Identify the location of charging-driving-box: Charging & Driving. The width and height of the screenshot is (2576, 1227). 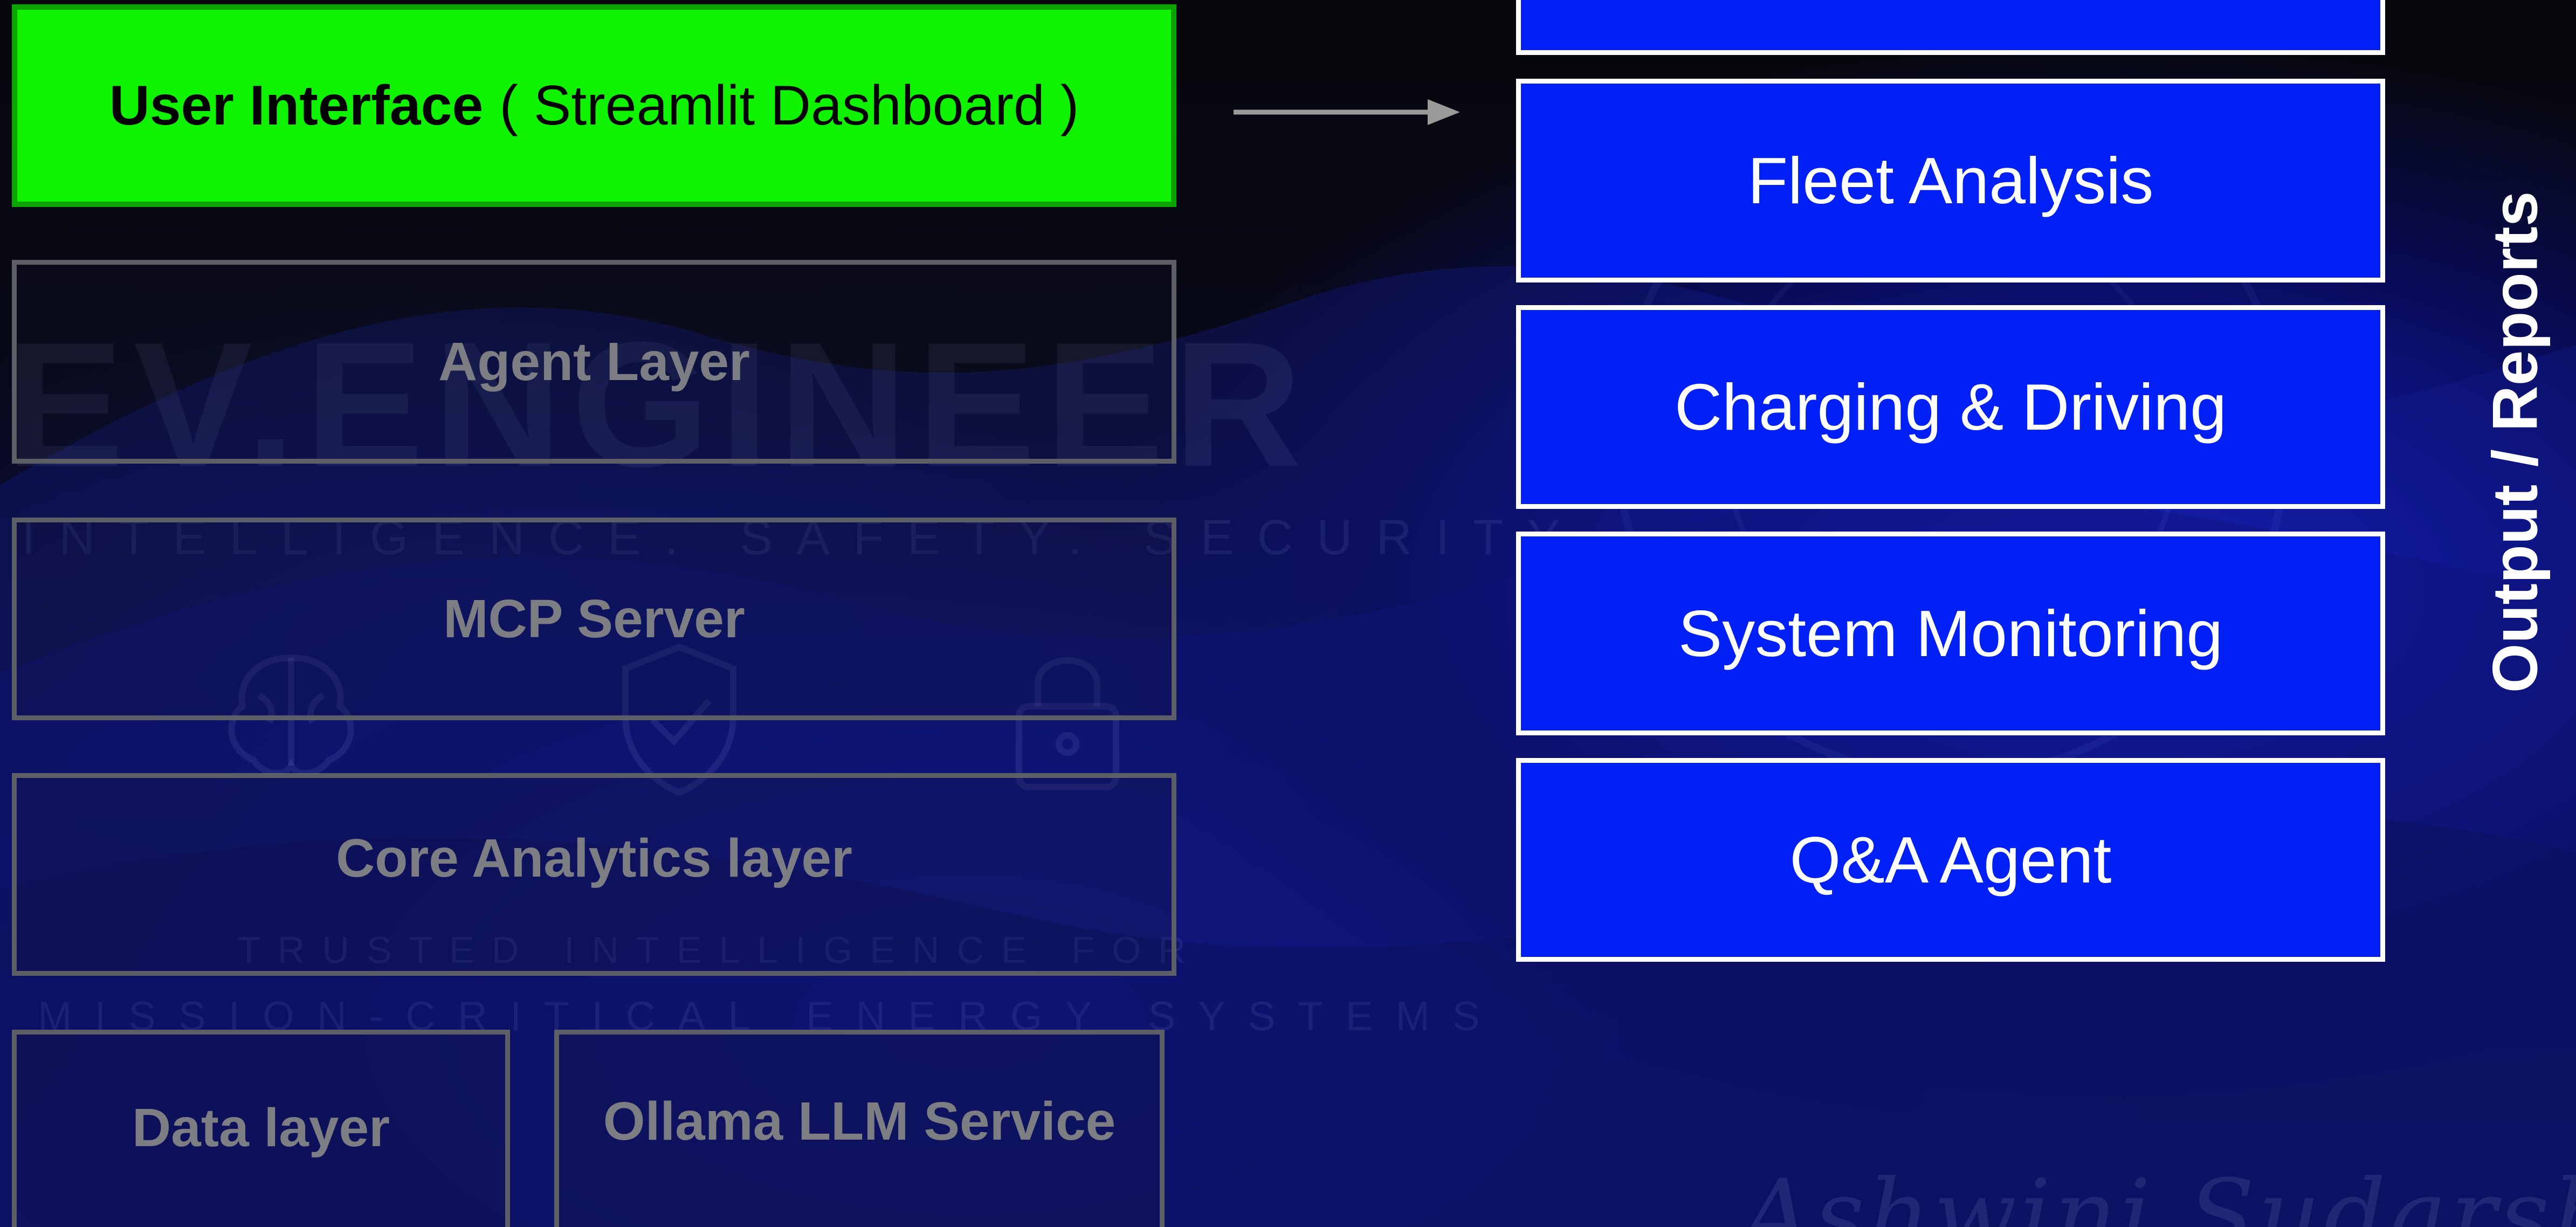
(1950, 407).